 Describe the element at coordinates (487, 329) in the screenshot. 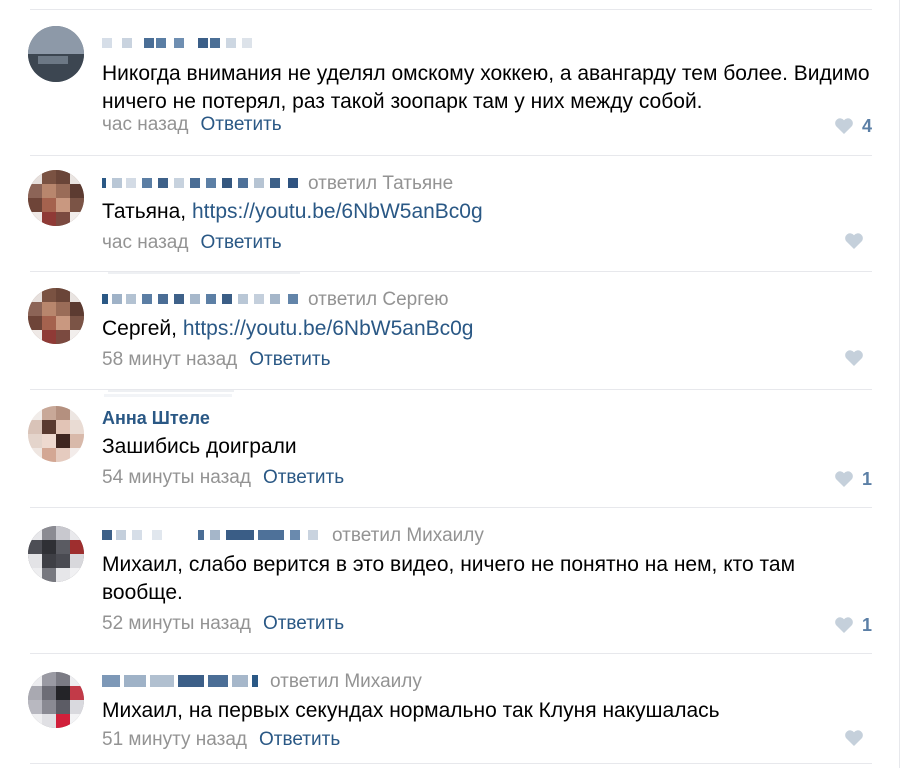

I see `comment-text: Сергей, https://youtu.be/6NbW5anBc0g` at that location.